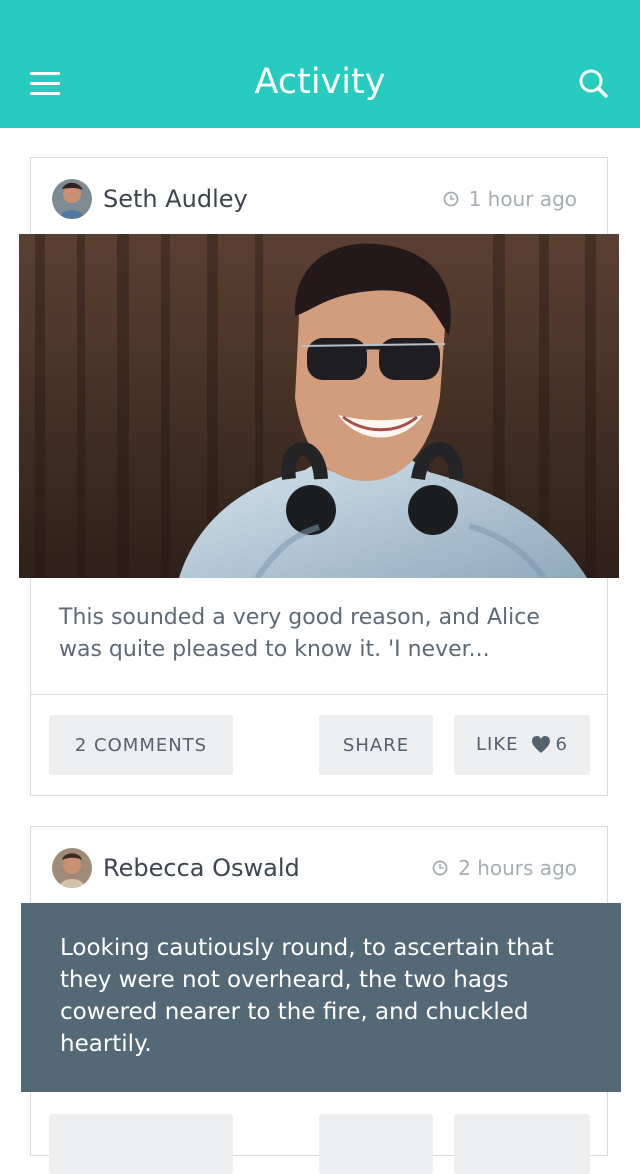 This screenshot has height=1174, width=640. I want to click on post-author-name: Seth Audley, so click(175, 199).